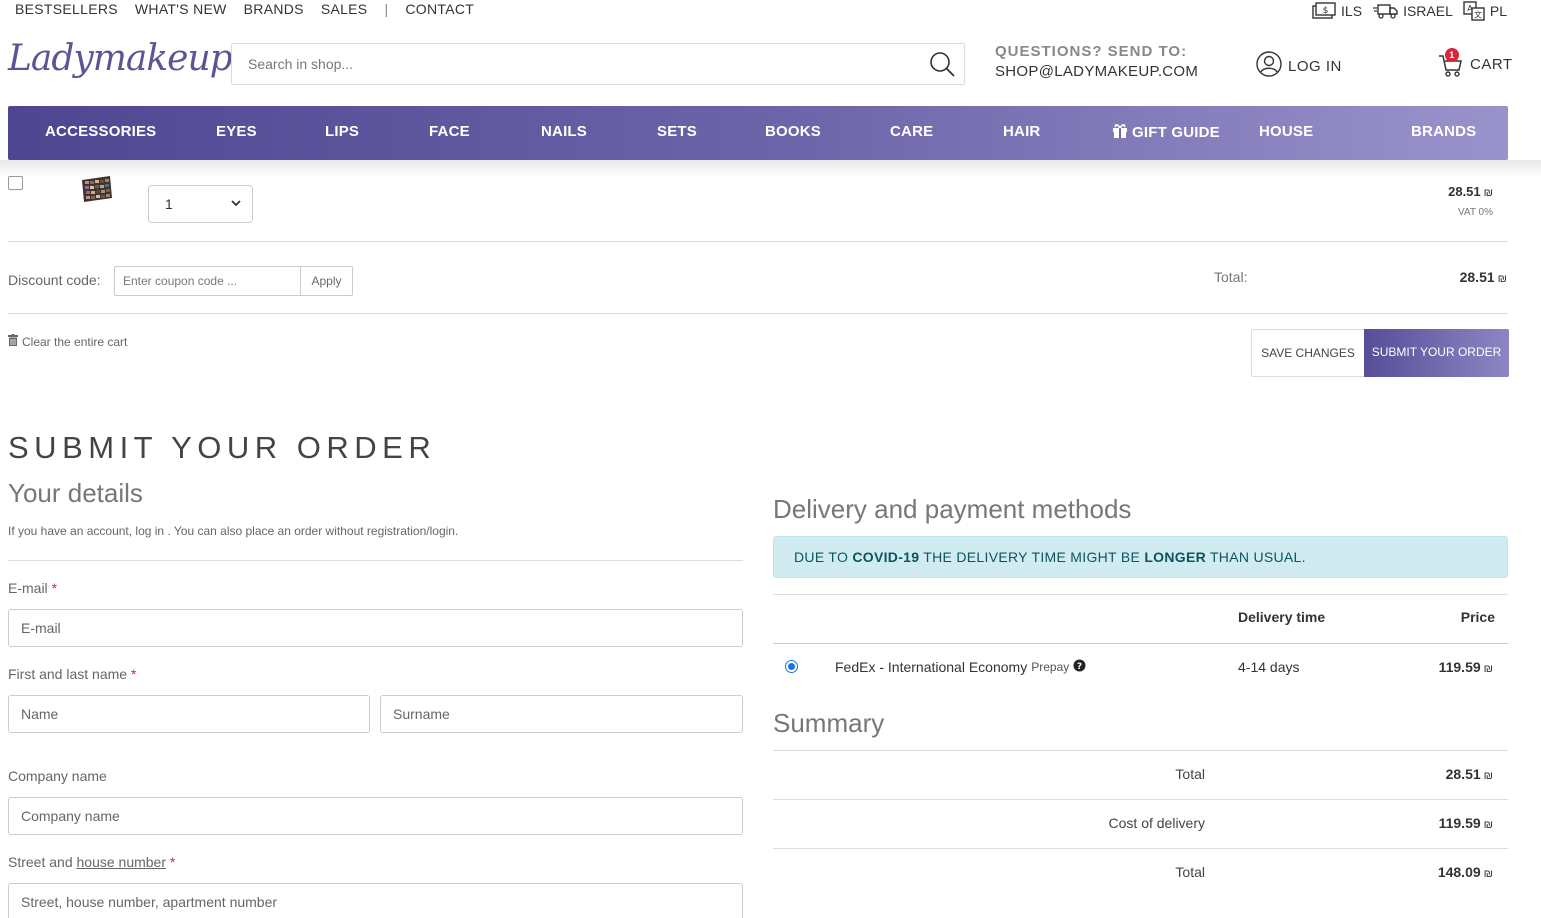  Describe the element at coordinates (236, 131) in the screenshot. I see `nav-item-eyes: EYES` at that location.